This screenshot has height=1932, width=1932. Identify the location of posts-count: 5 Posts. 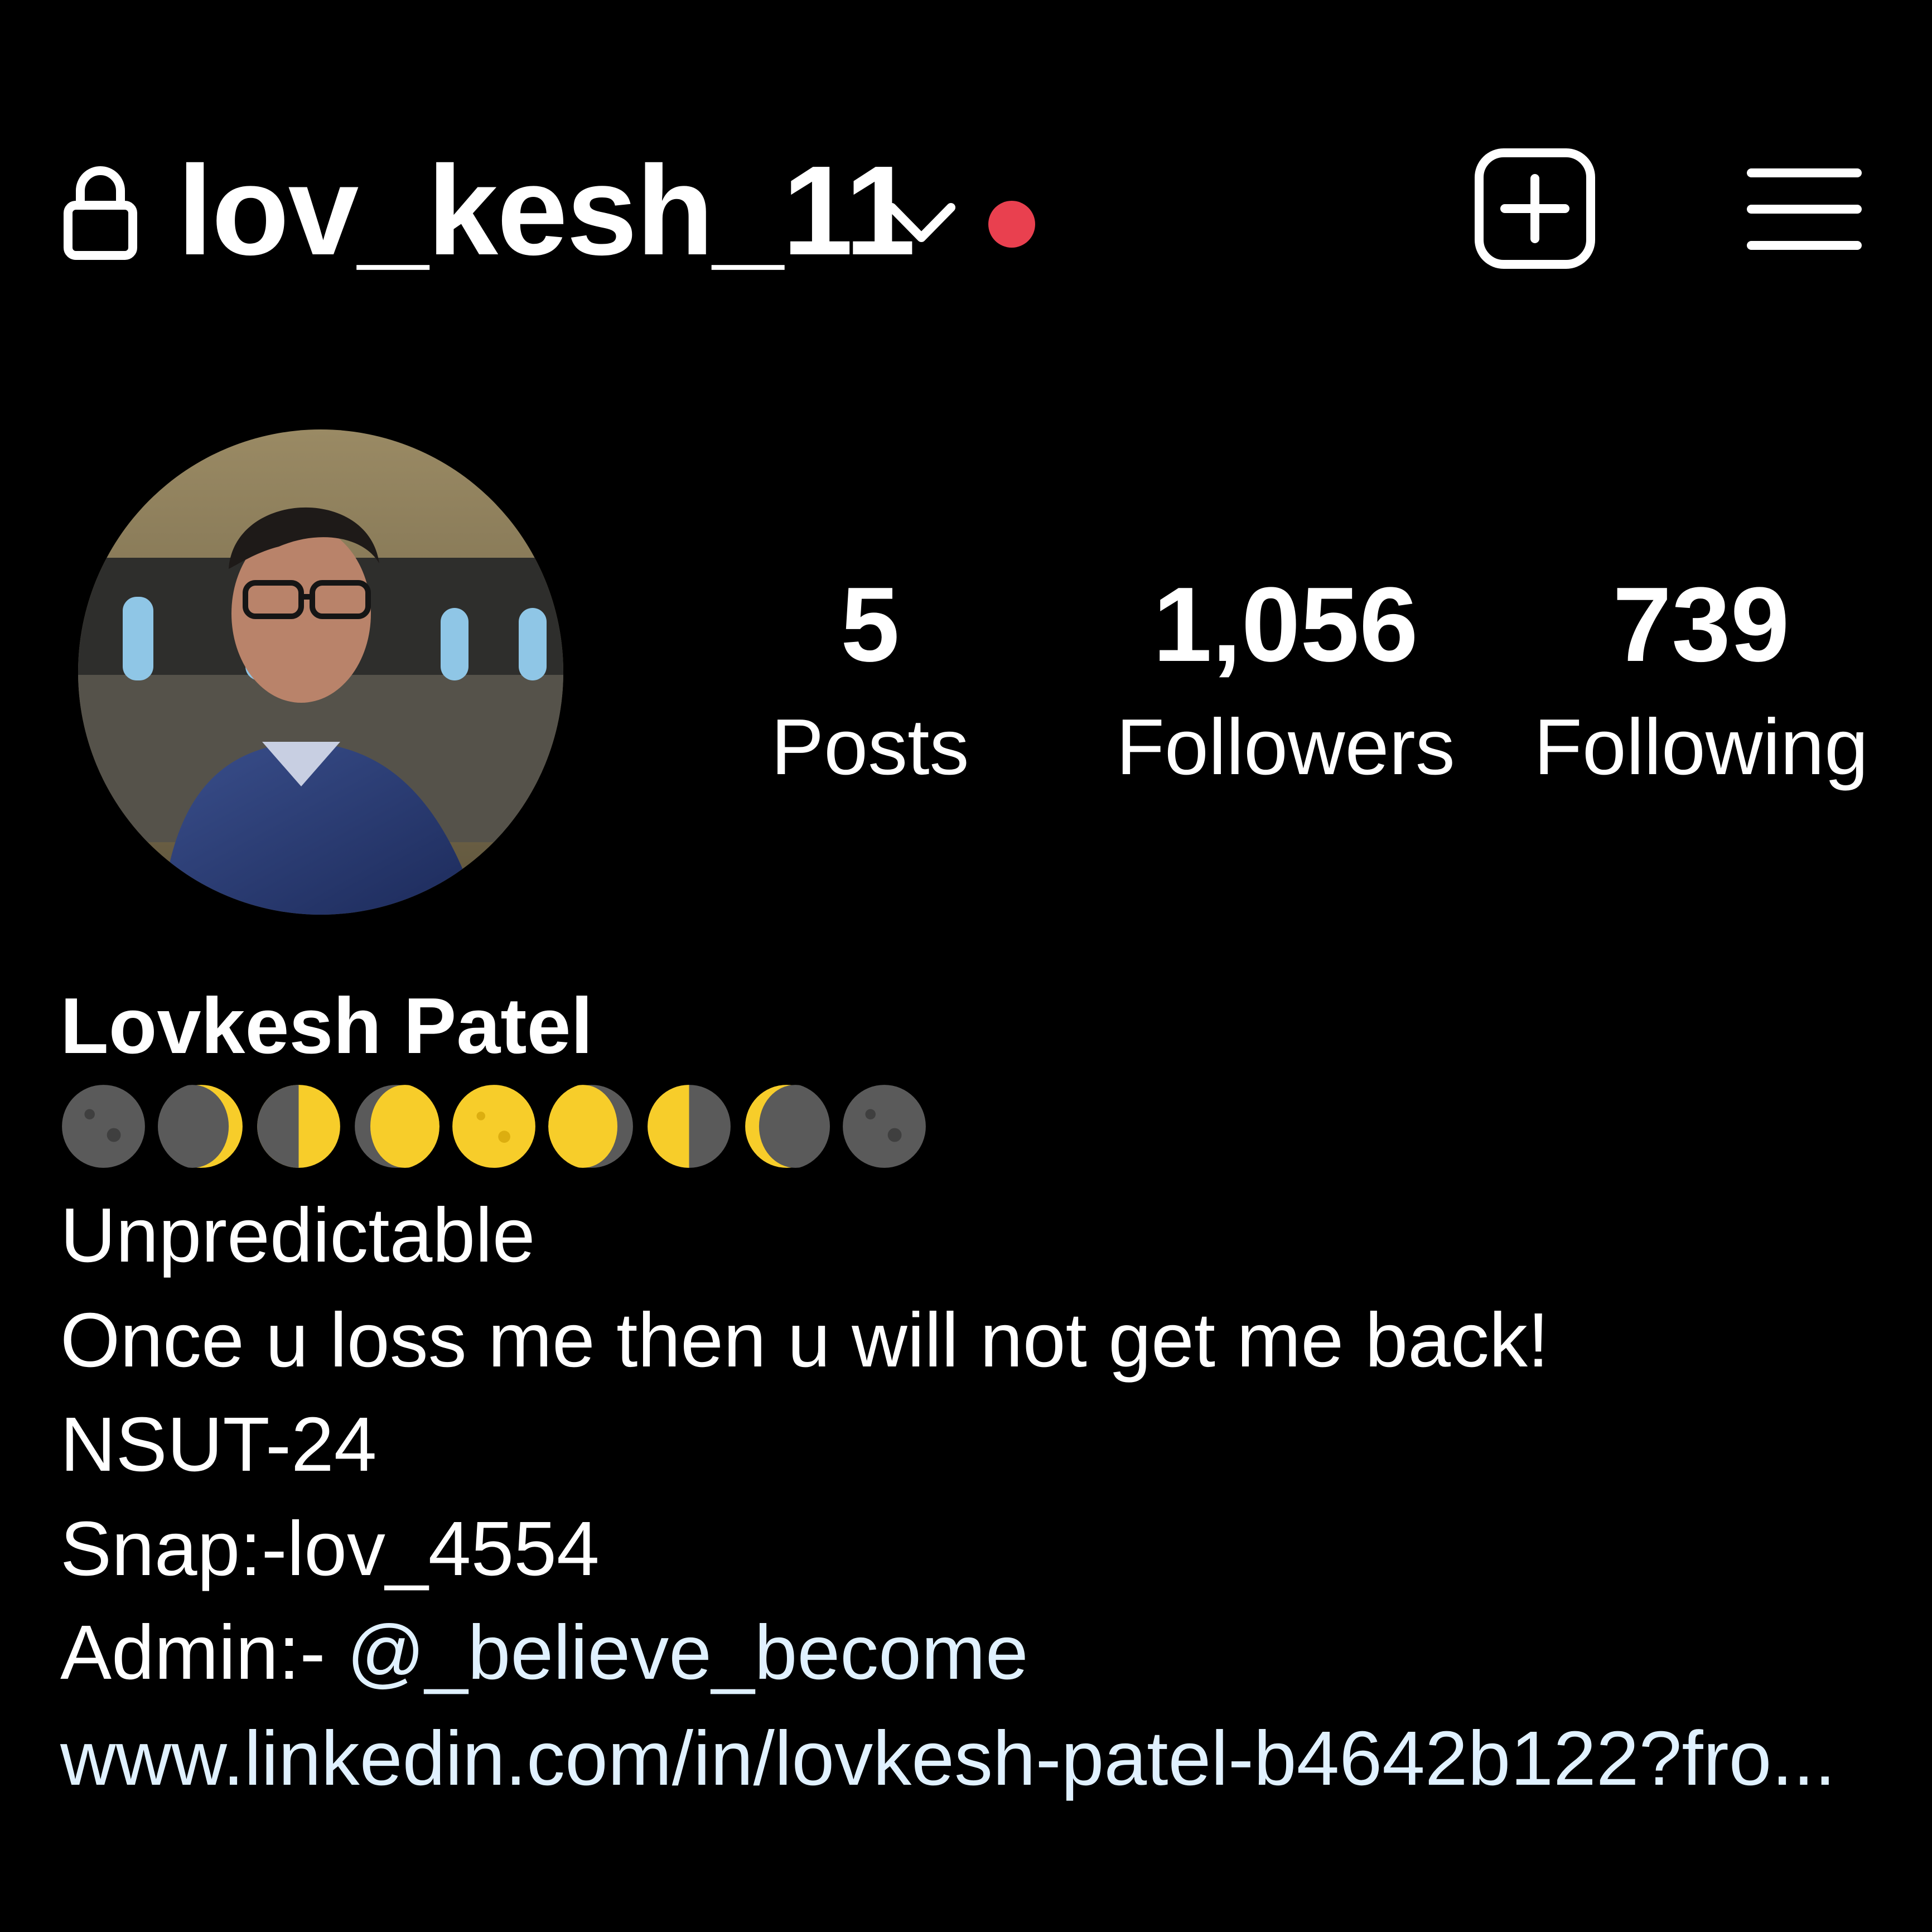
(870, 680).